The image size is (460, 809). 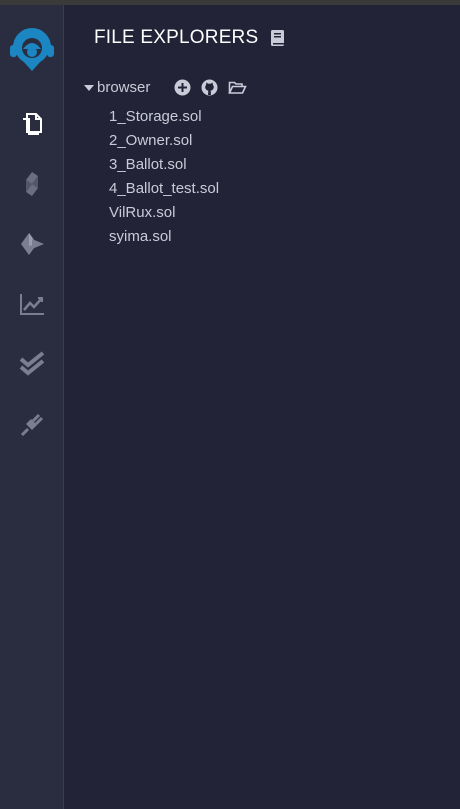 What do you see at coordinates (32, 304) in the screenshot?
I see `analysis-chart-icon` at bounding box center [32, 304].